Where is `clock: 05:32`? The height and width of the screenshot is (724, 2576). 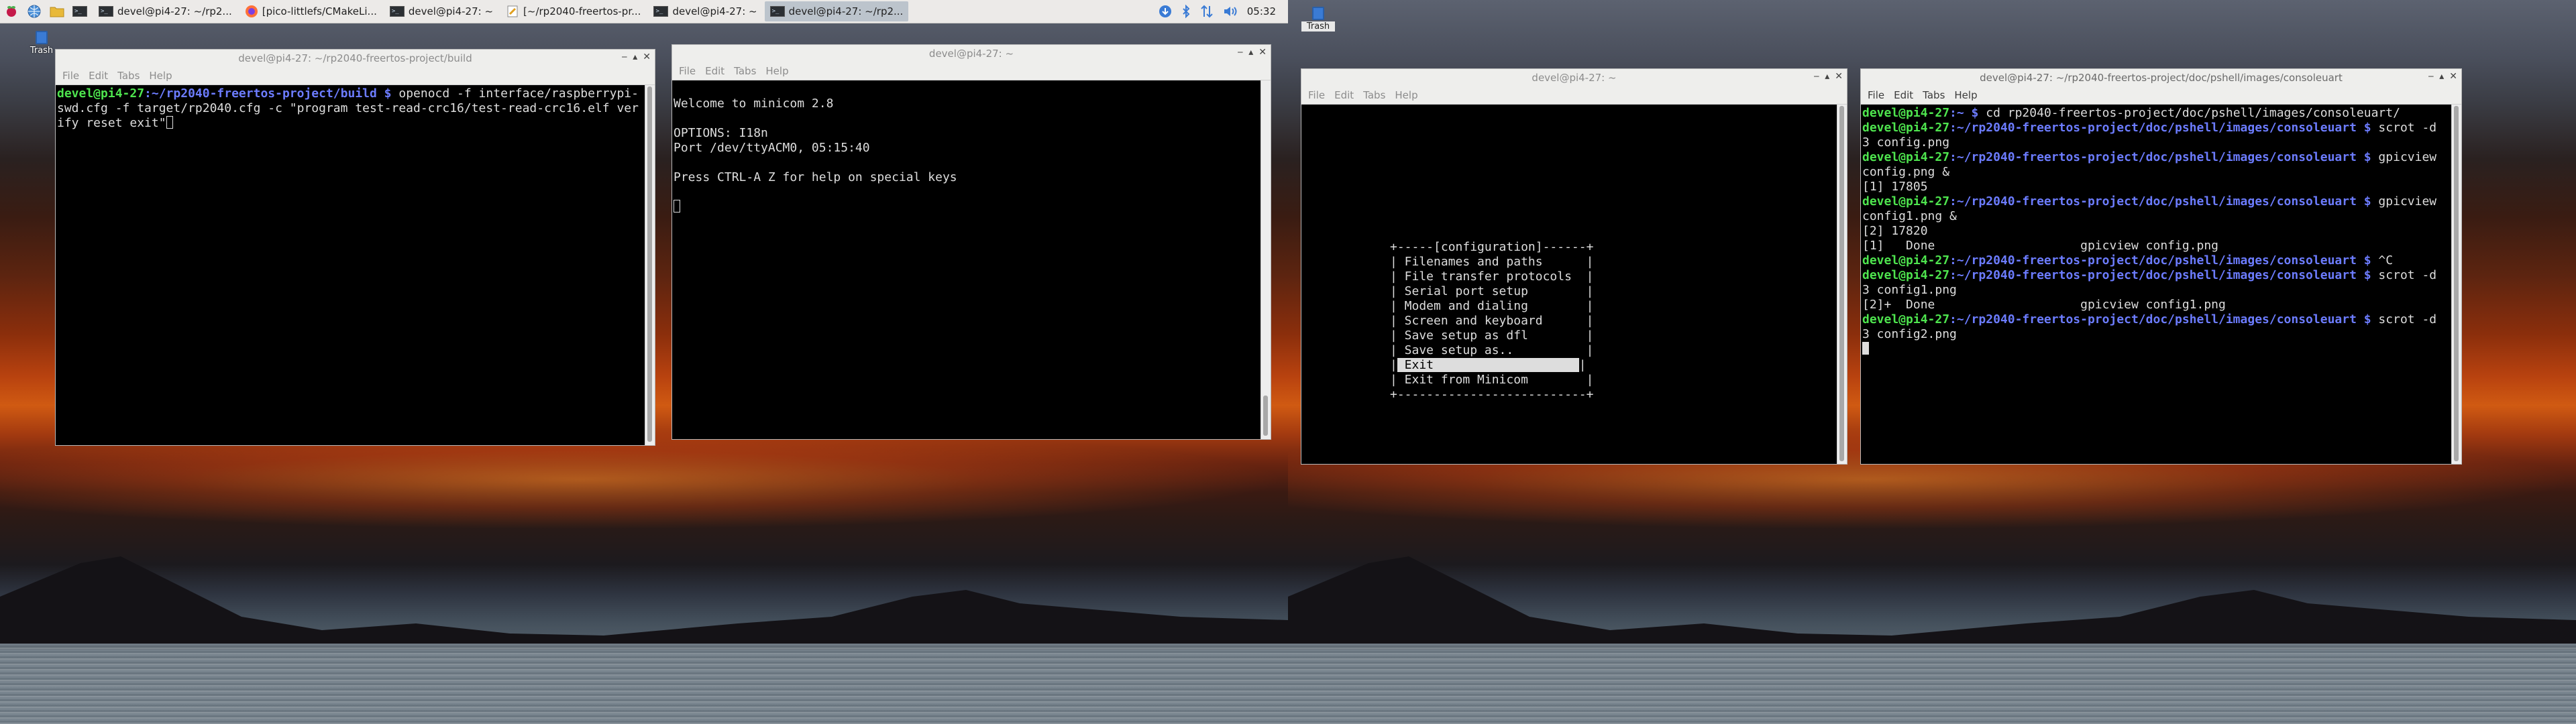 clock: 05:32 is located at coordinates (1261, 11).